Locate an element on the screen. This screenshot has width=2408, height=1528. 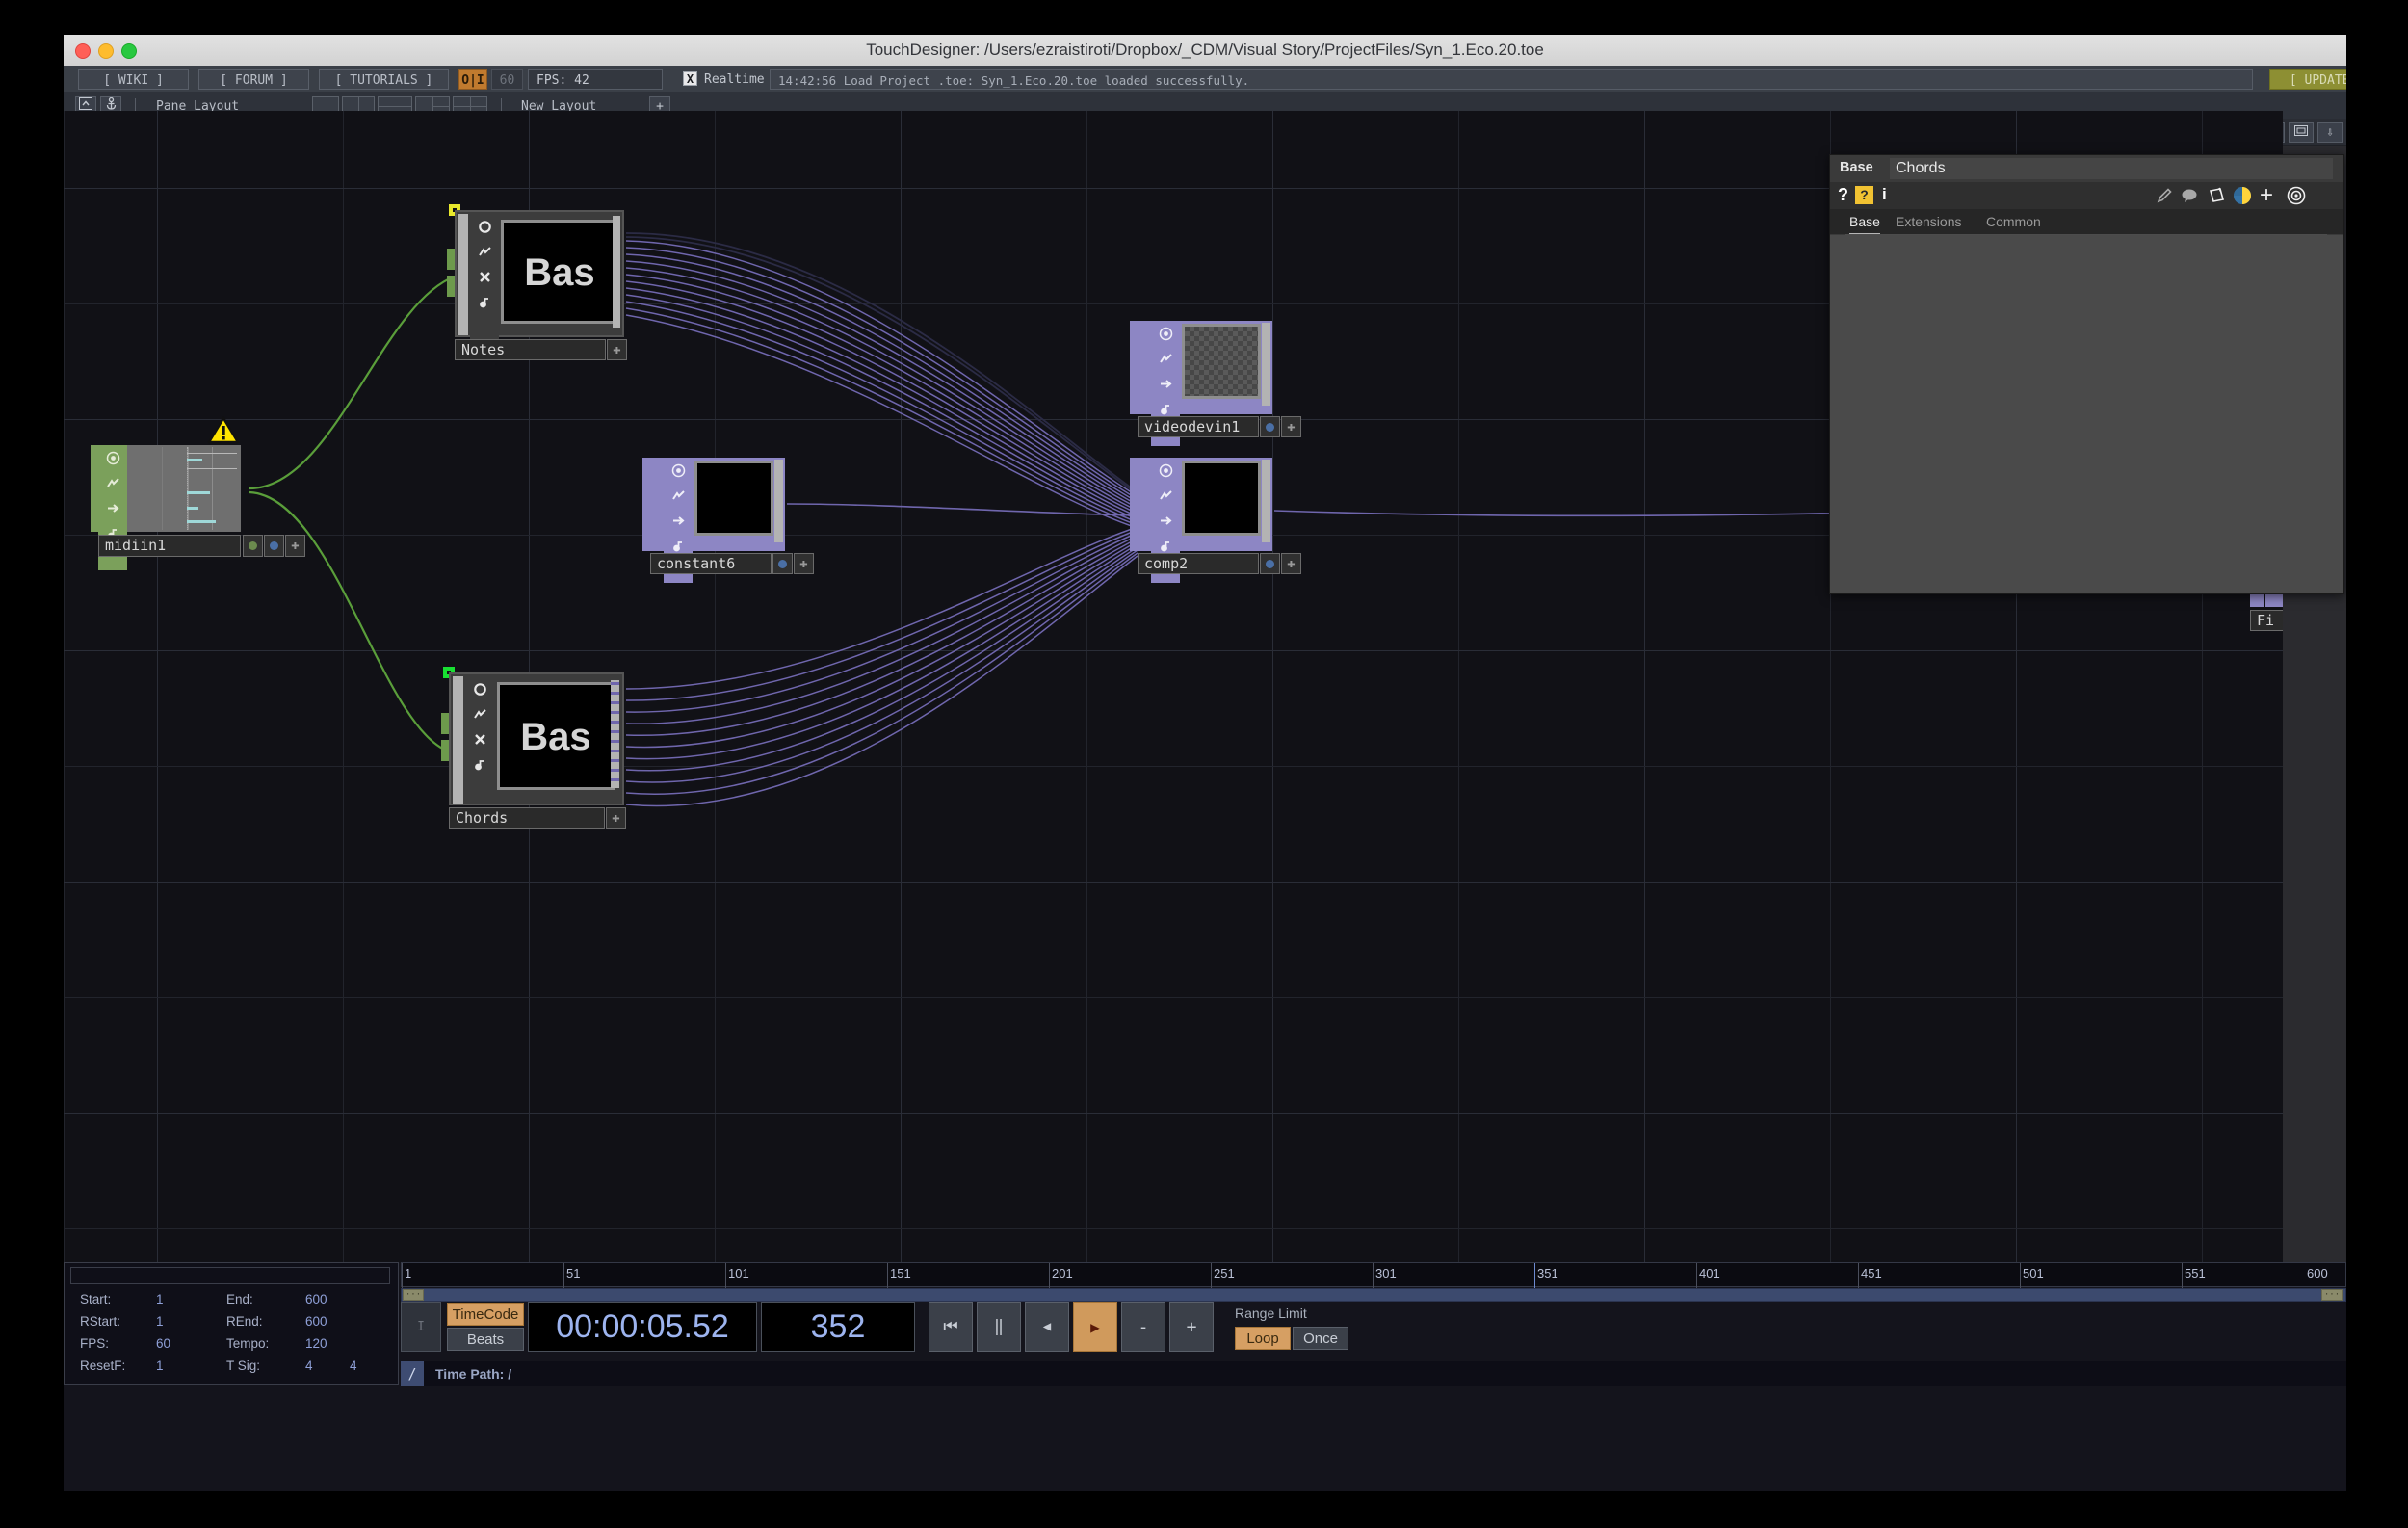
beats-mode-button: Beats is located at coordinates (485, 1339).